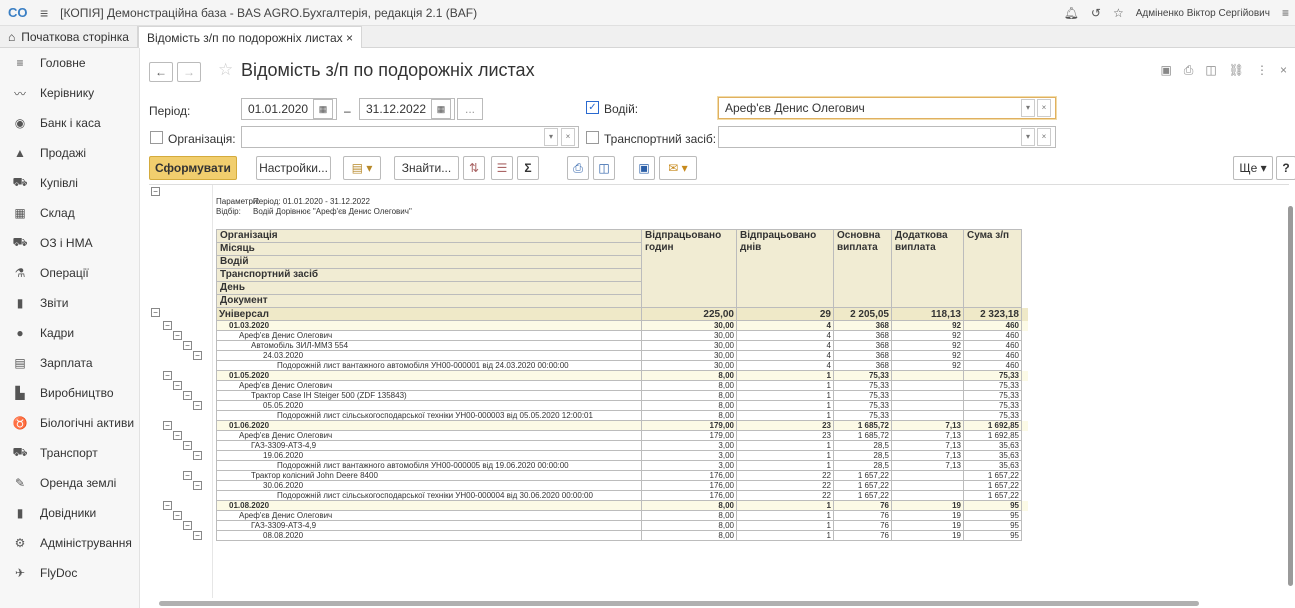  What do you see at coordinates (69, 243) in the screenshot?
I see `sidebar-item-6: ⛟ ОЗ і НМА` at bounding box center [69, 243].